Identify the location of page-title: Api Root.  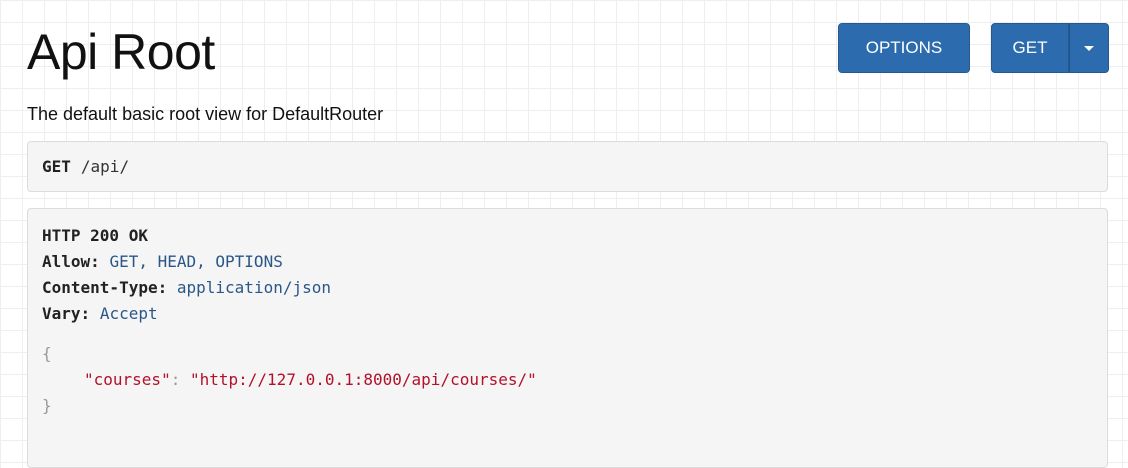
(121, 52).